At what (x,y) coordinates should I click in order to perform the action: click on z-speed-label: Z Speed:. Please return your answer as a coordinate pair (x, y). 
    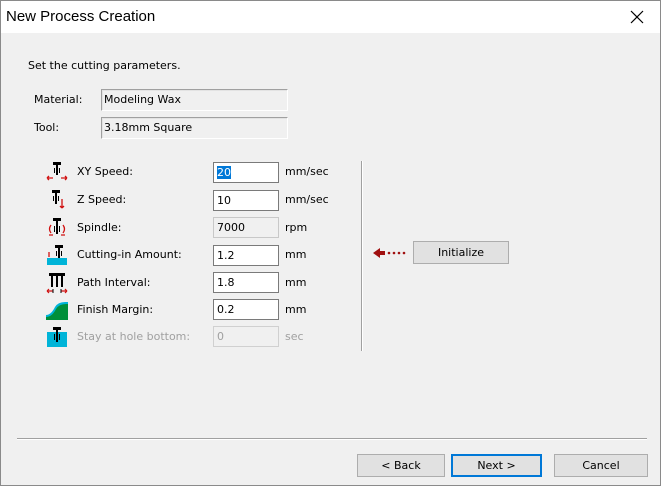
    Looking at the image, I should click on (102, 199).